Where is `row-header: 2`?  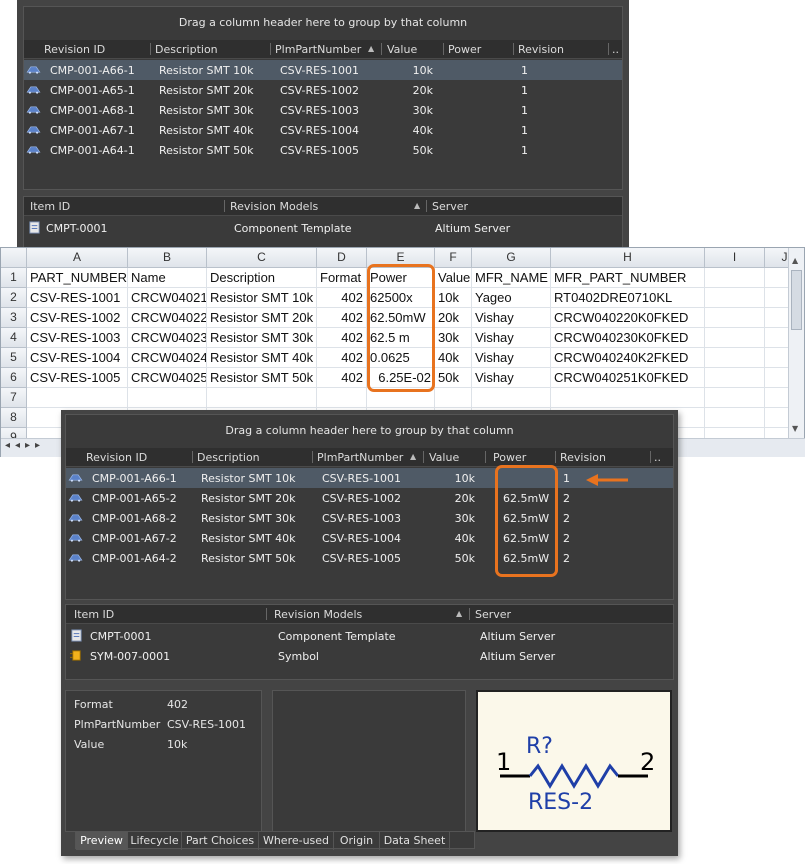
row-header: 2 is located at coordinates (14, 298).